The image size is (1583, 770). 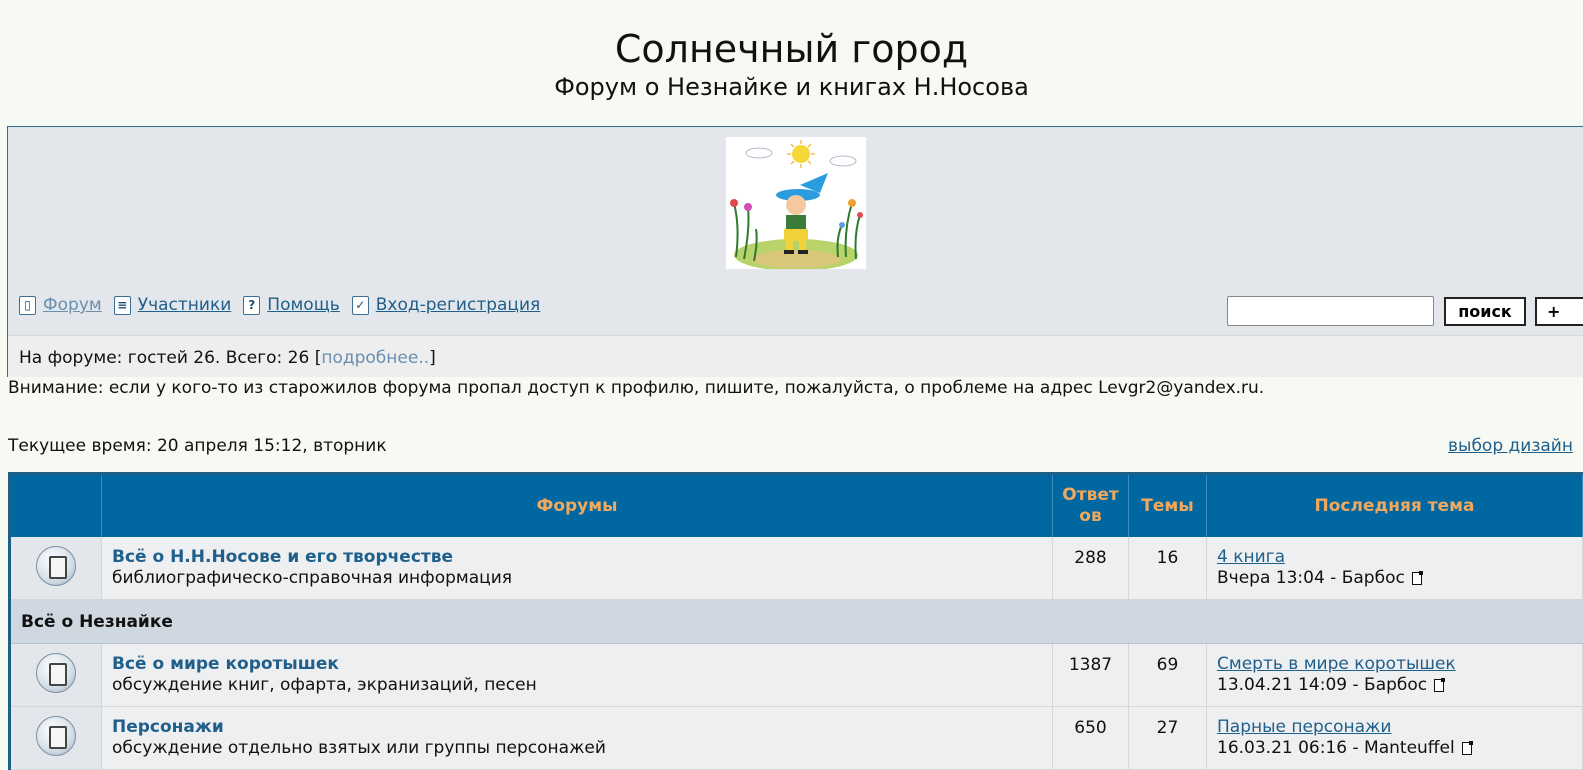 What do you see at coordinates (577, 506) in the screenshot?
I see `header-forums: Форумы` at bounding box center [577, 506].